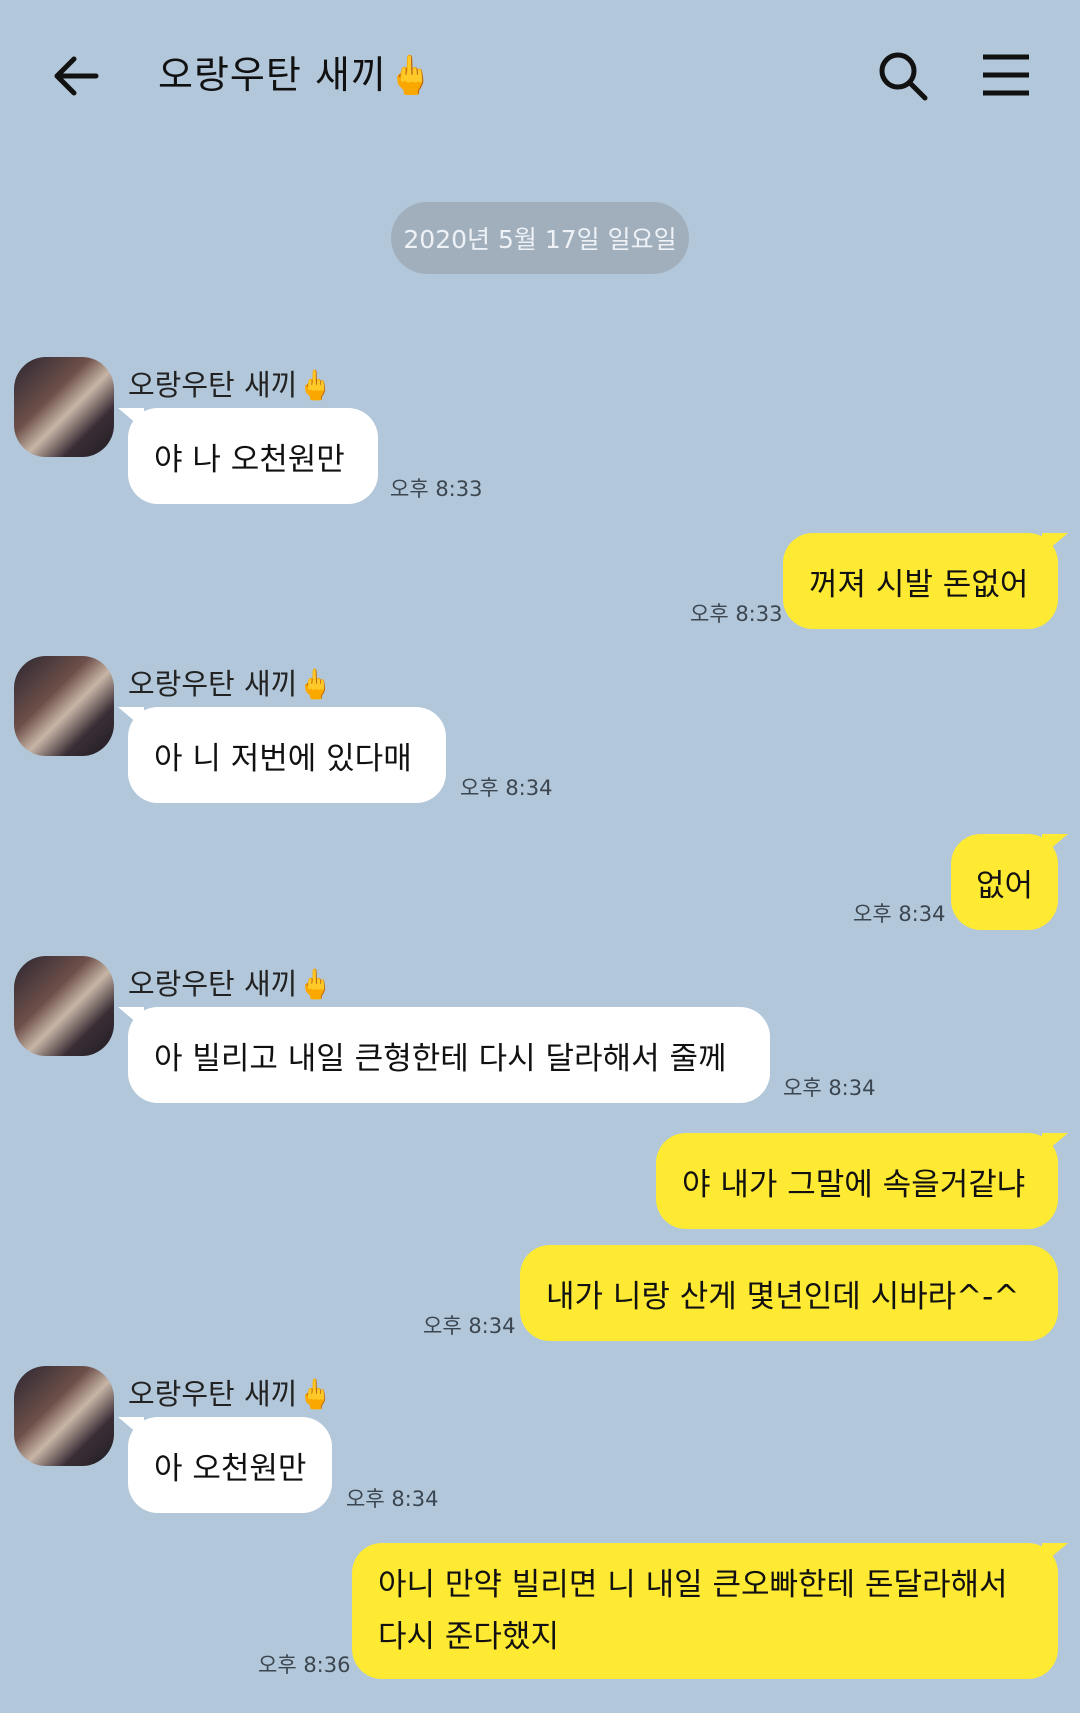  I want to click on message-text: 아 니 저번에 있다매, so click(283, 758).